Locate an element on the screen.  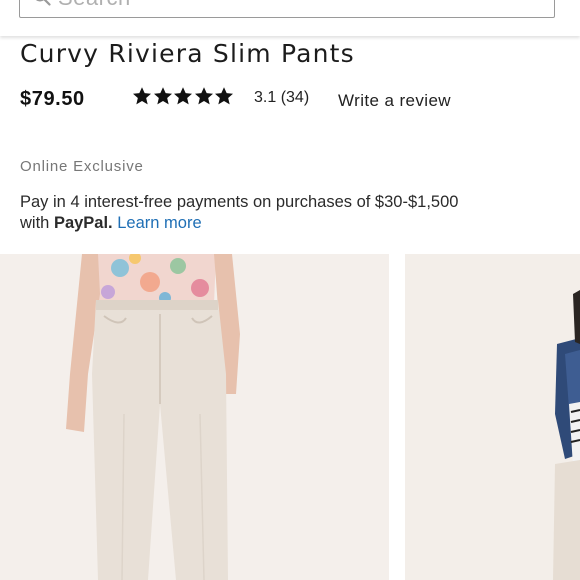
product-title: Curvy Riviera Slim Pants is located at coordinates (187, 53).